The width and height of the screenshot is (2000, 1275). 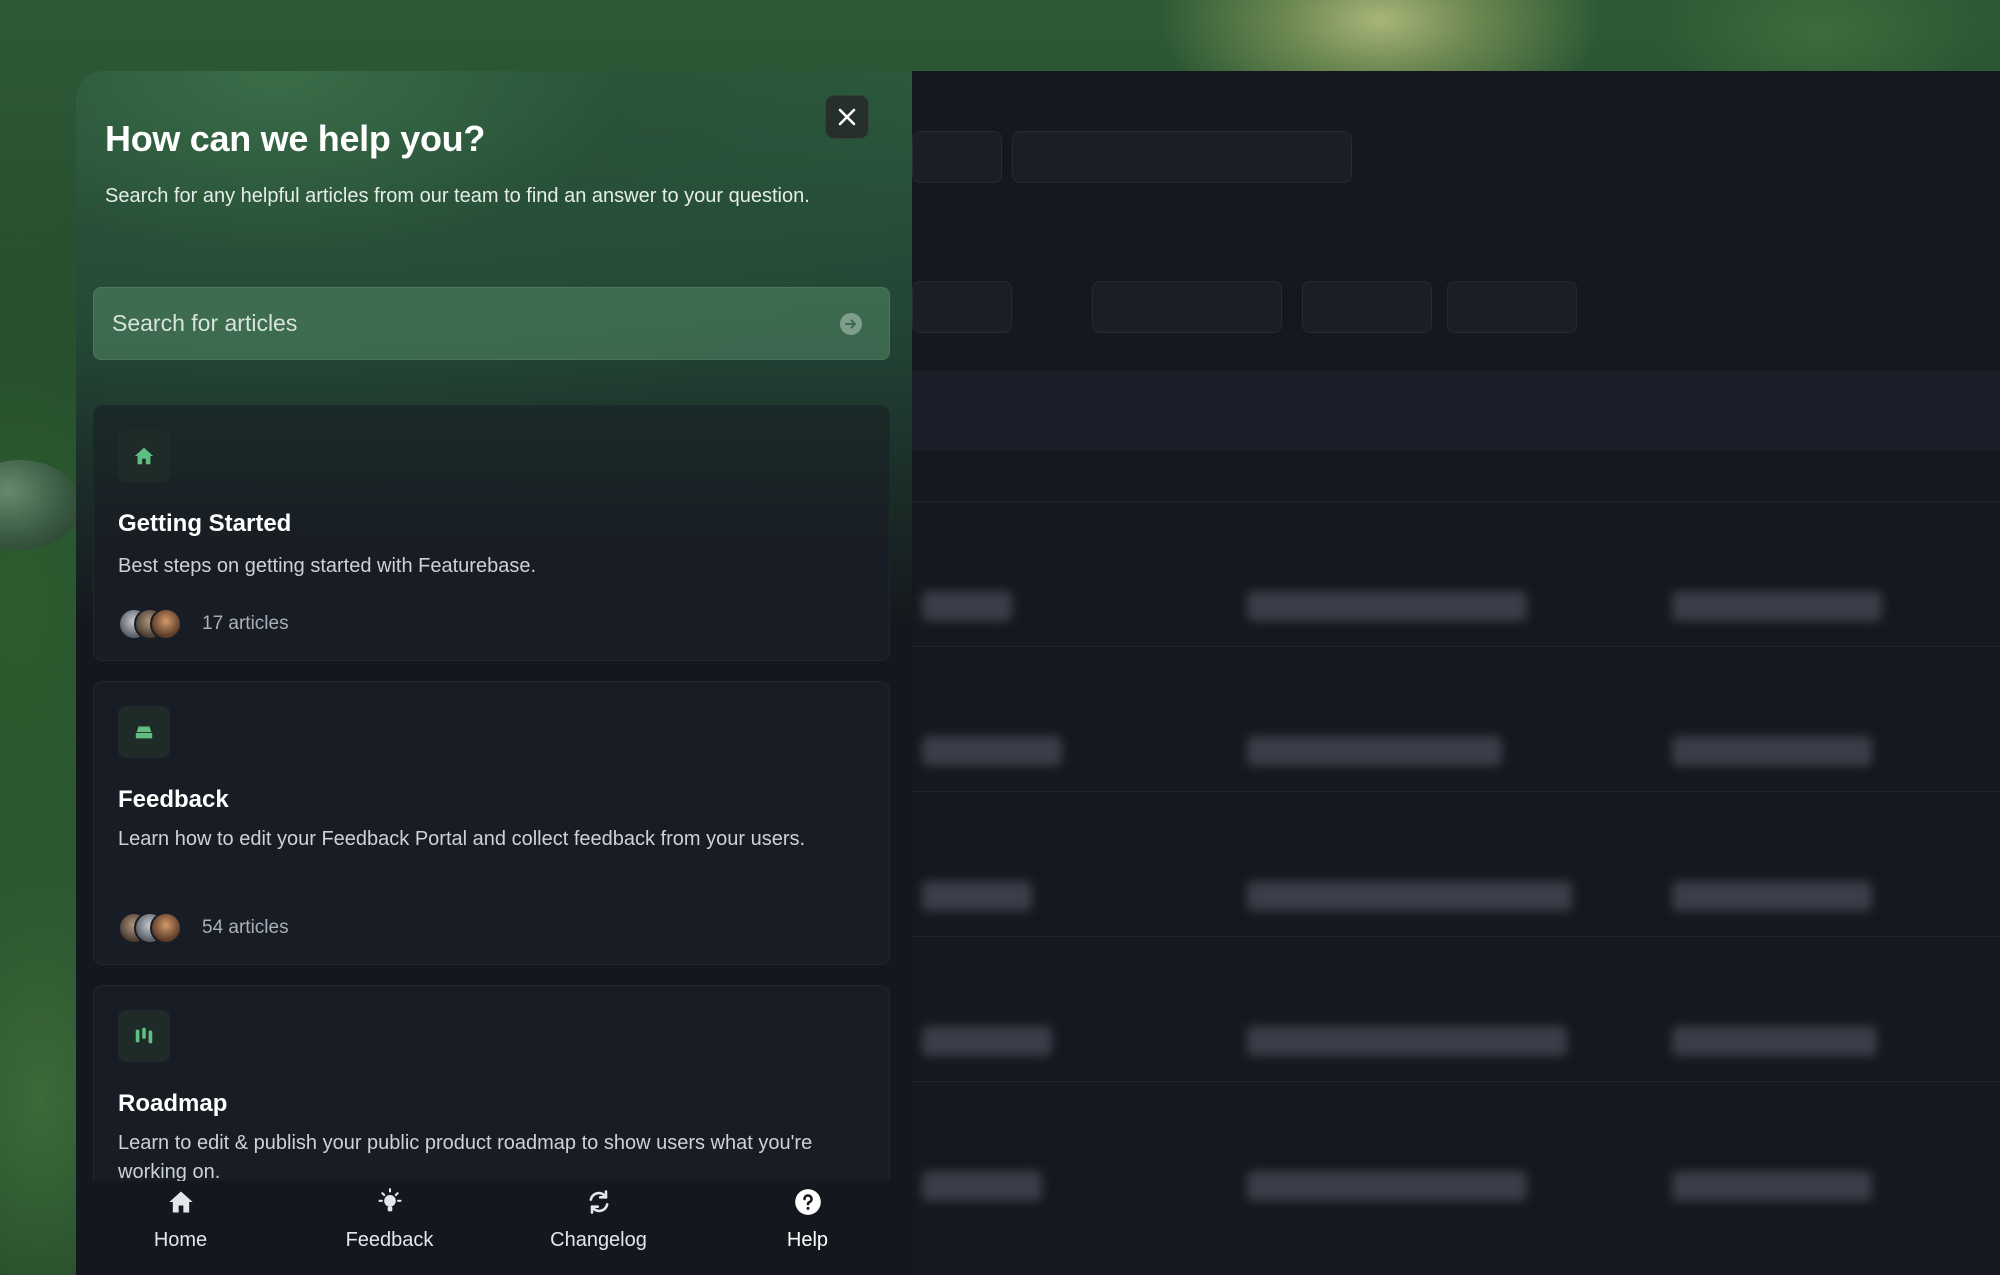 I want to click on close-icon, so click(x=847, y=117).